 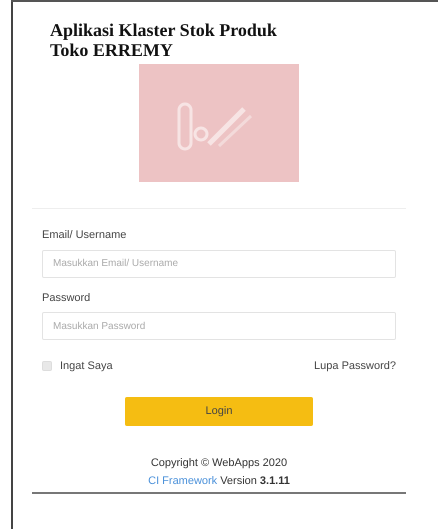 I want to click on input-field: Masukkan Email/ Username, so click(x=219, y=264).